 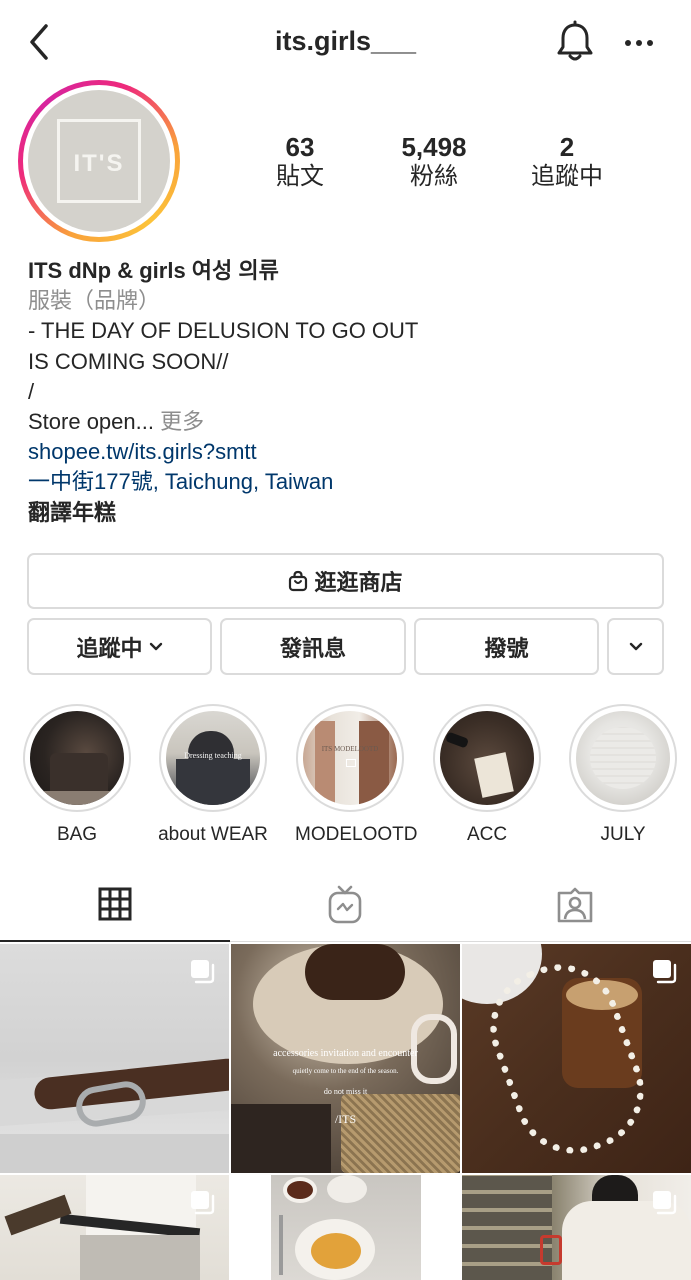 I want to click on avatar: IT'S, so click(x=99, y=161).